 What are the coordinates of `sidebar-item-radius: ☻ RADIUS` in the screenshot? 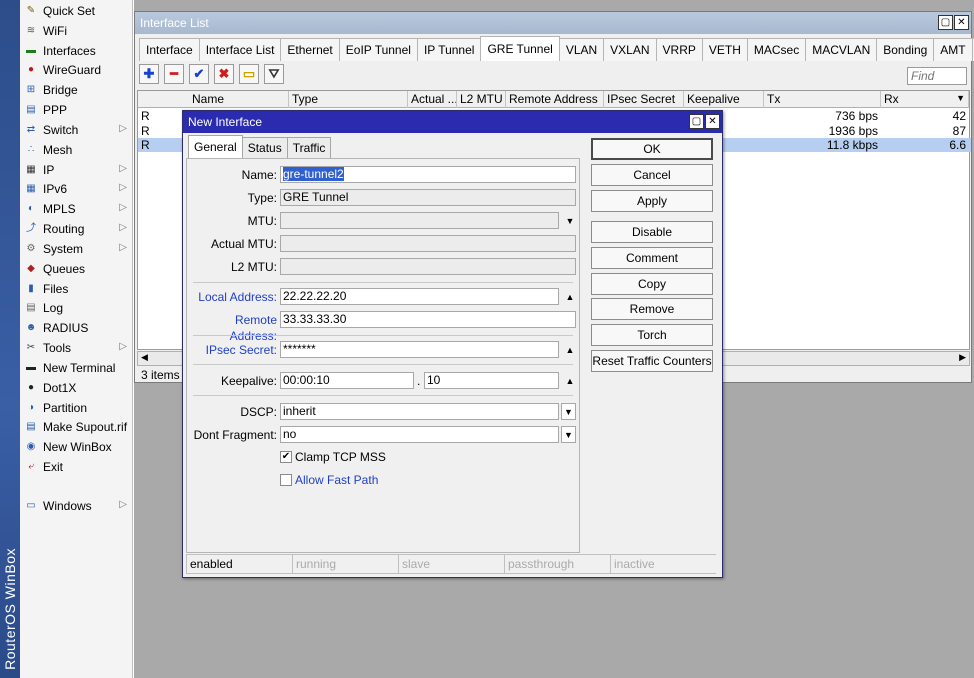 It's located at (76, 328).